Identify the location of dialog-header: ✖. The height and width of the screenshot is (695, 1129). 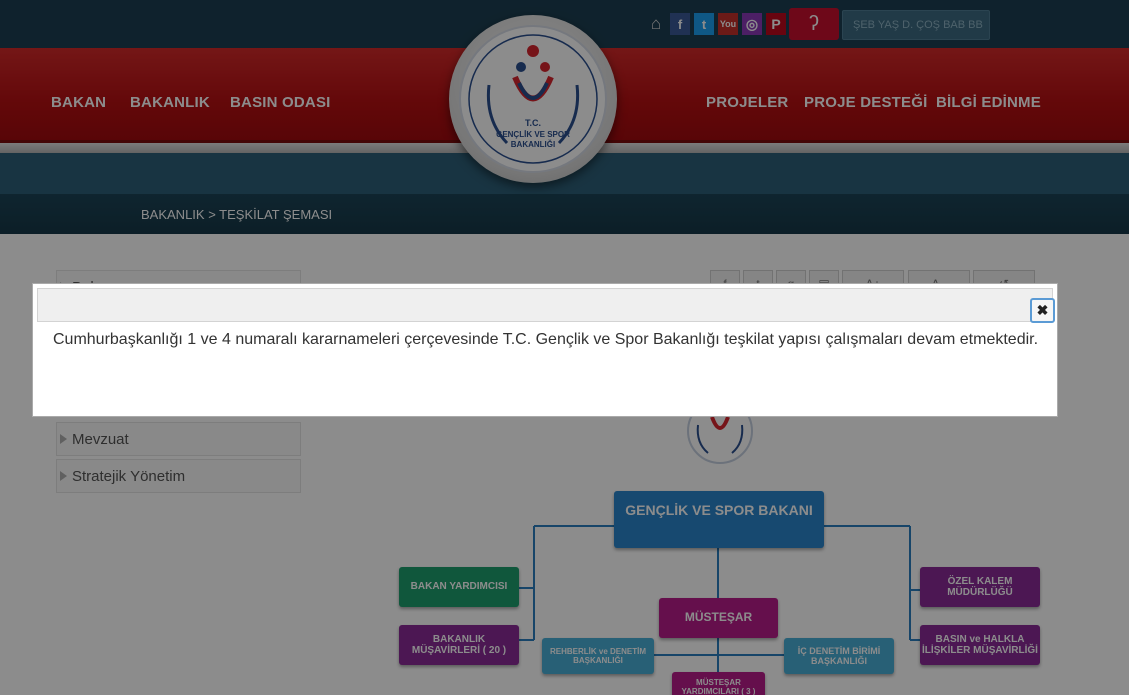
(546, 305).